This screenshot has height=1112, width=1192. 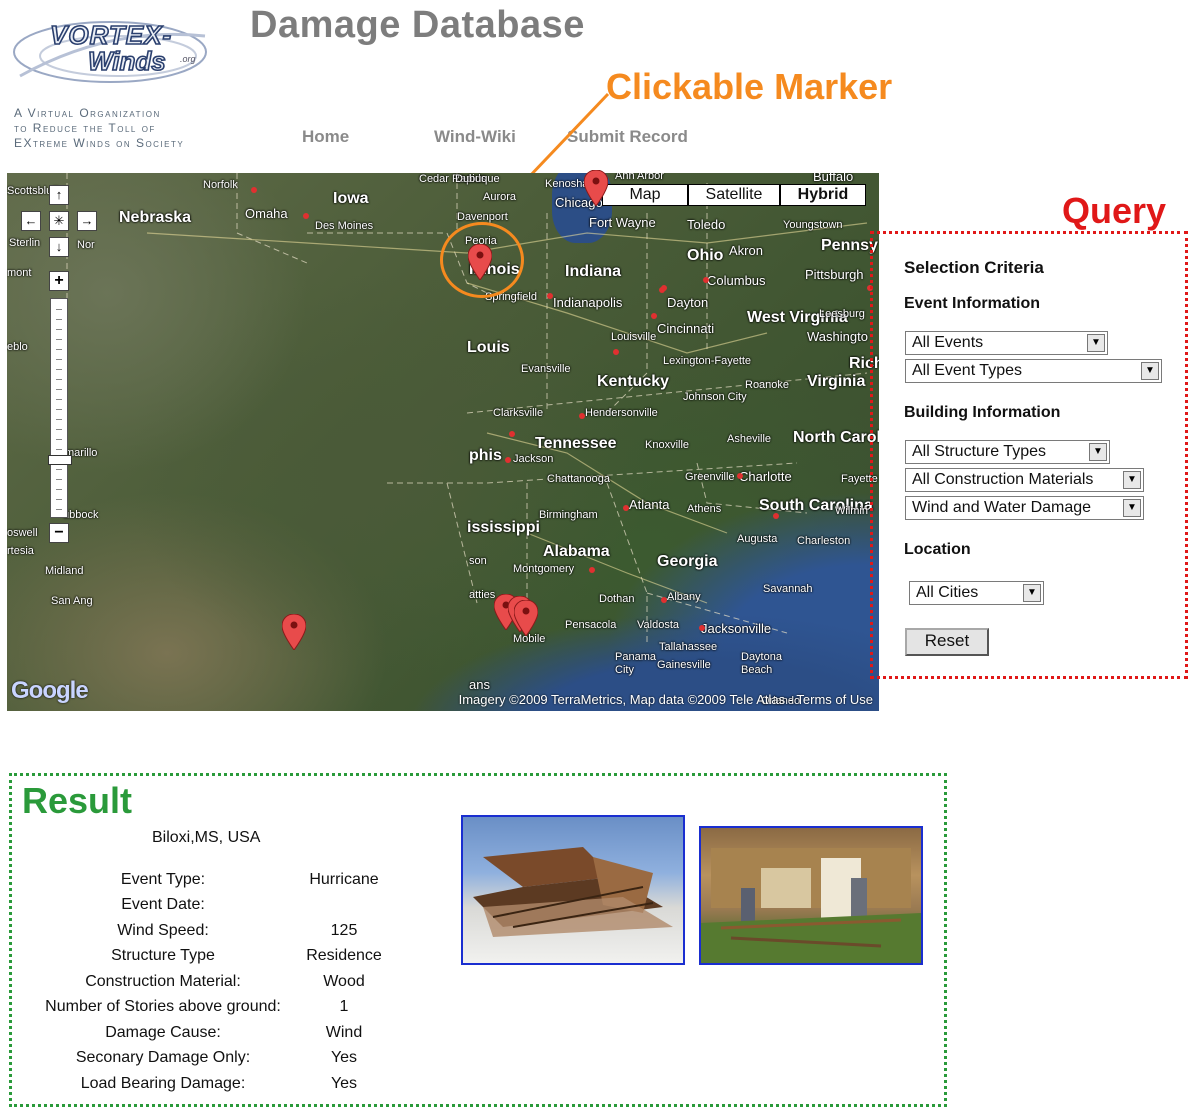 I want to click on zoom-out-button: −, so click(x=59, y=533).